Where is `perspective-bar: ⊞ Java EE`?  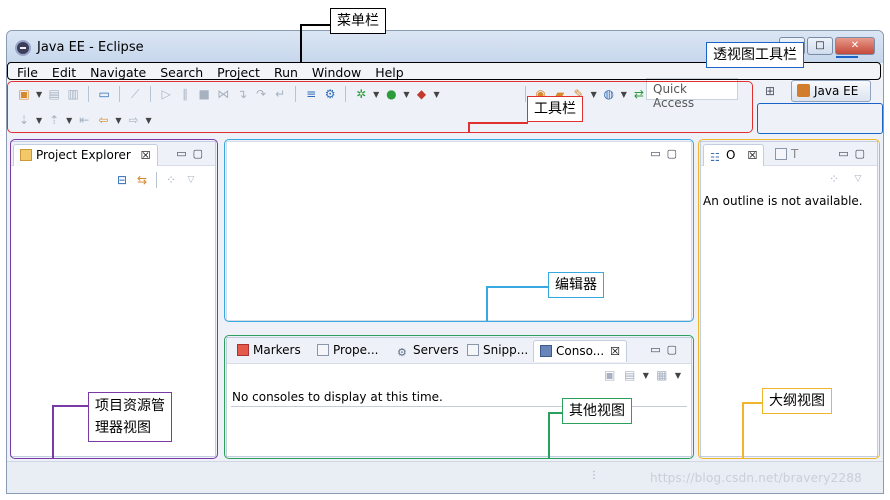
perspective-bar: ⊞ Java EE is located at coordinates (819, 91).